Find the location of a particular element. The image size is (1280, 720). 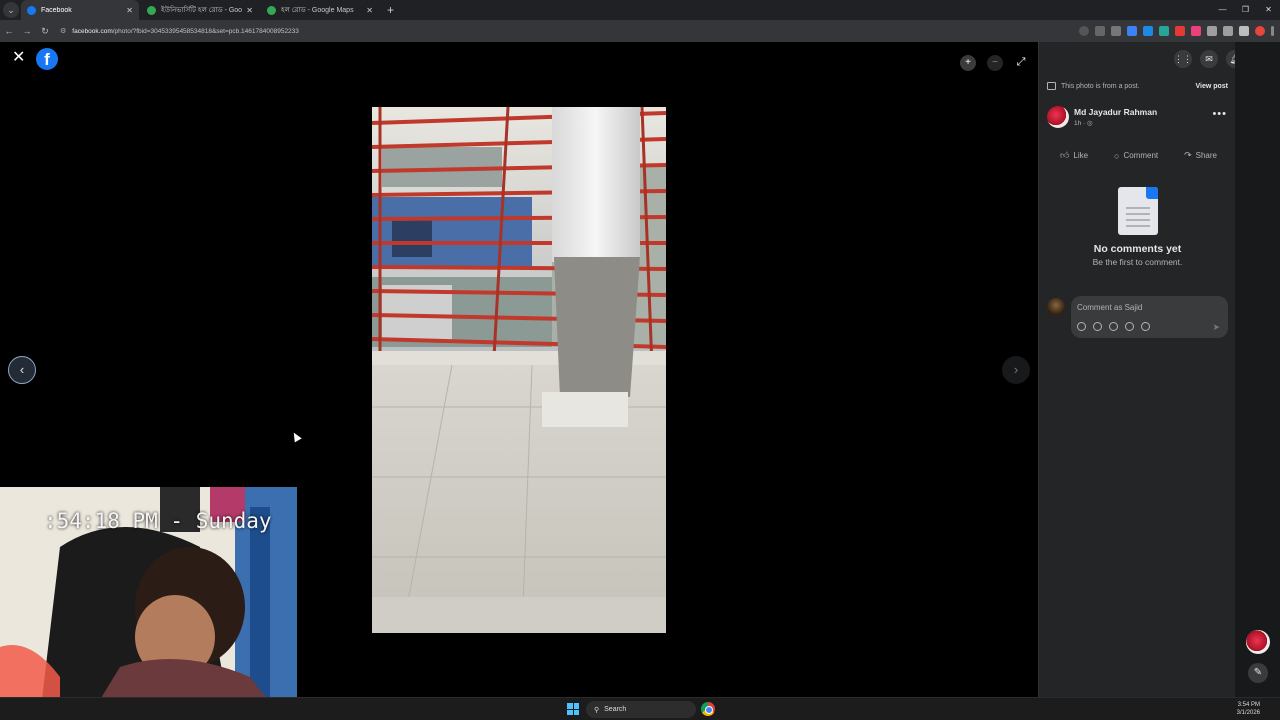

fullscreen-icon: ⤢ is located at coordinates (1021, 62).